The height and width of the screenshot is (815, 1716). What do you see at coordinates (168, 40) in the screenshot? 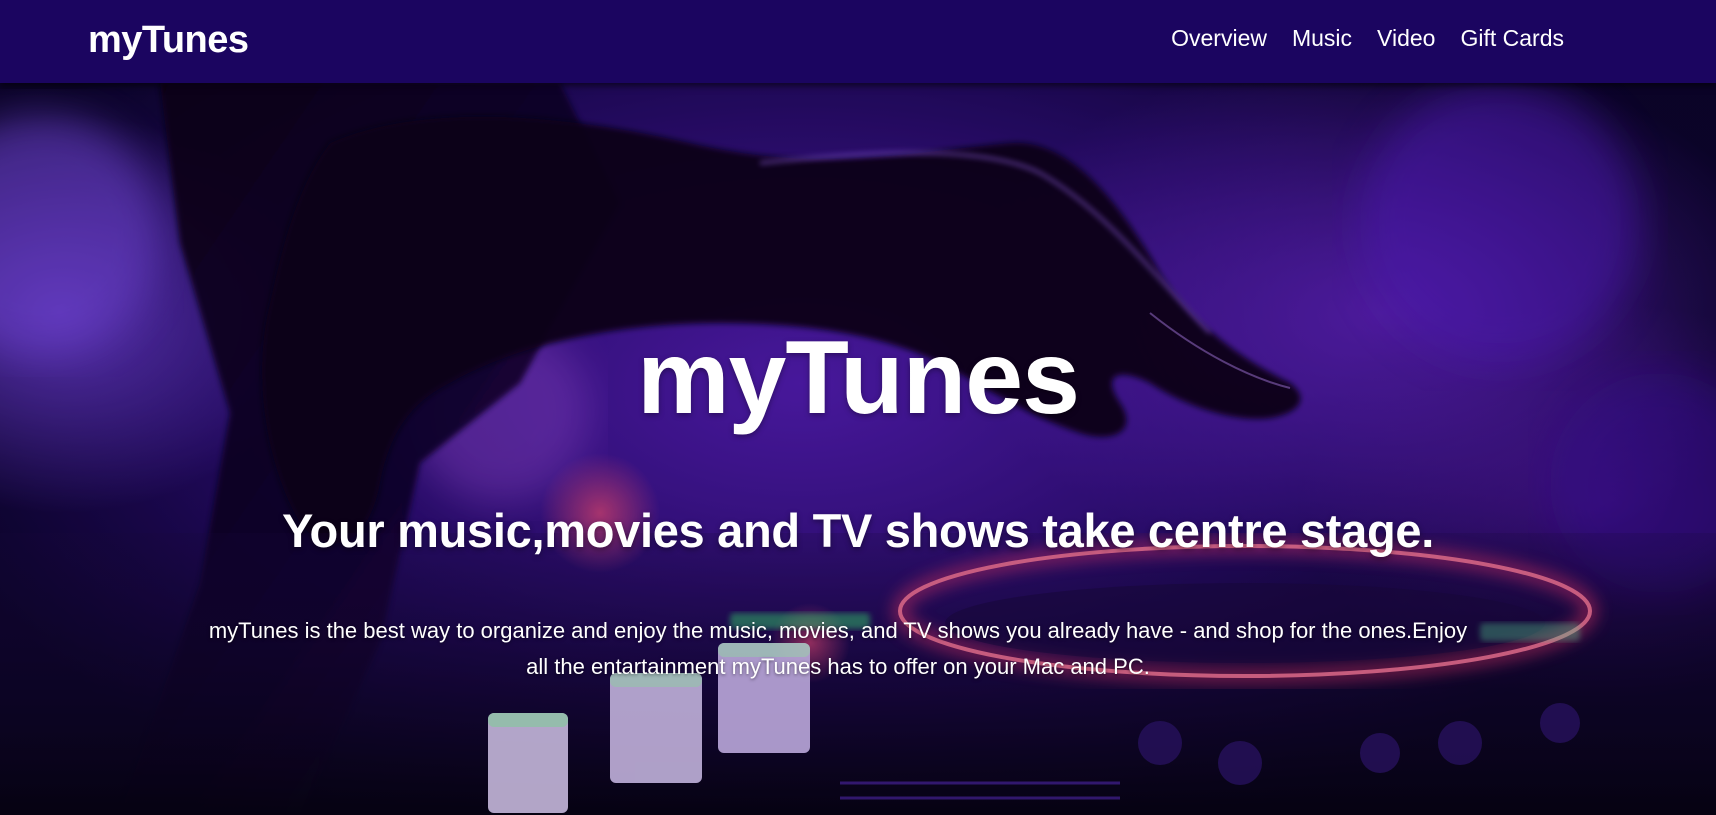
I see `brand-logo-link: myTunes` at bounding box center [168, 40].